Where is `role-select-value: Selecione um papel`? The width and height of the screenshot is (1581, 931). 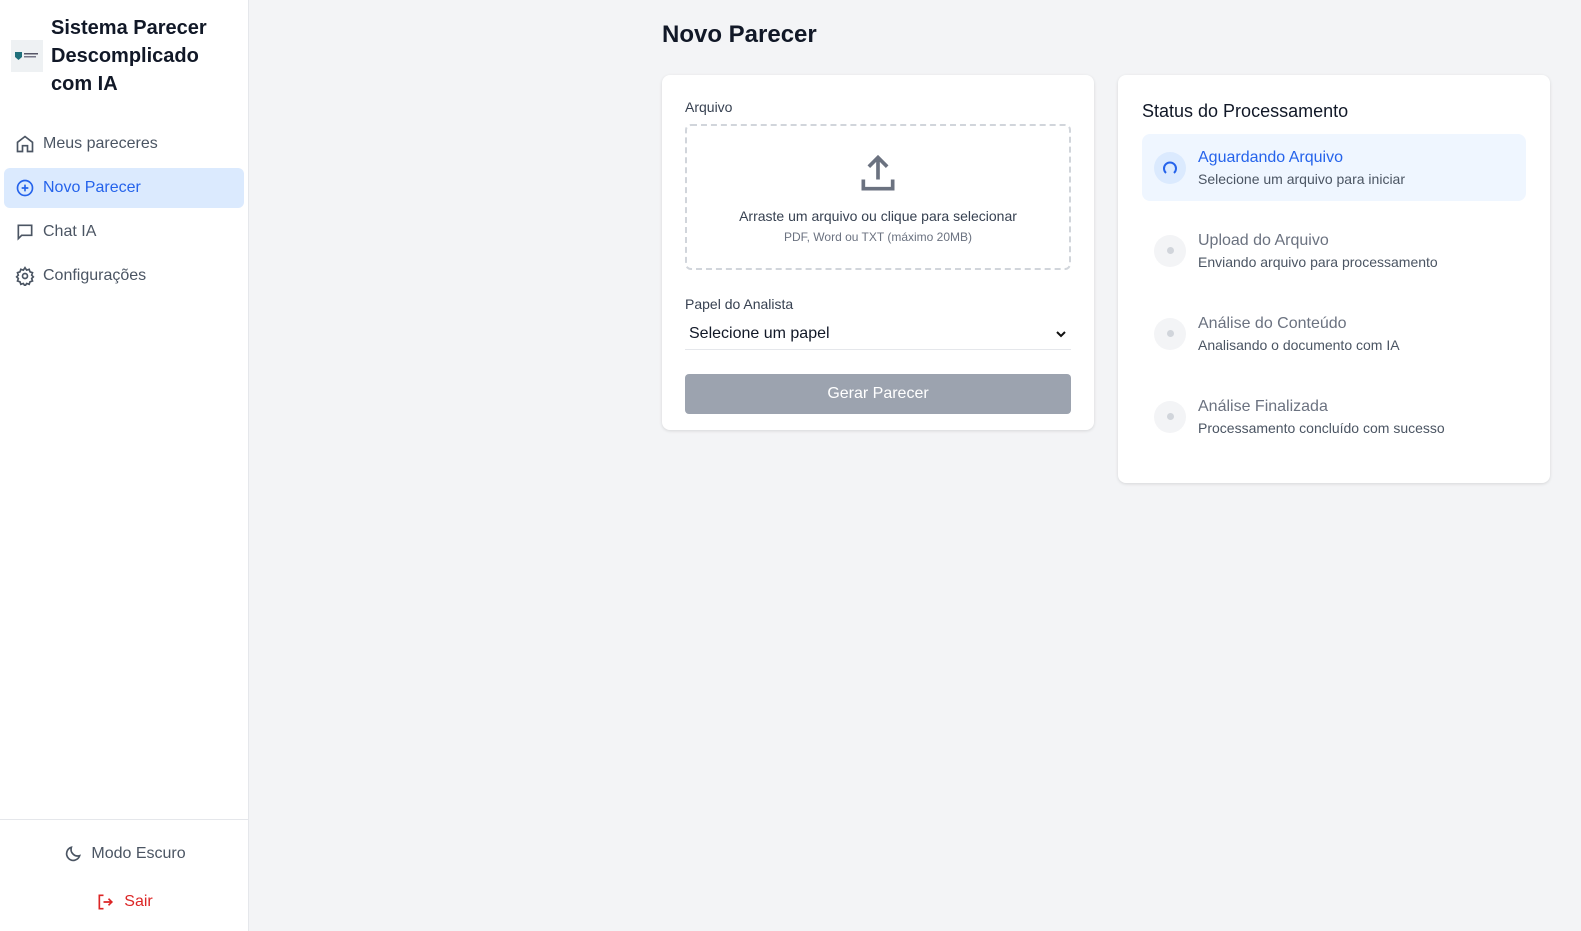 role-select-value: Selecione um papel is located at coordinates (759, 333).